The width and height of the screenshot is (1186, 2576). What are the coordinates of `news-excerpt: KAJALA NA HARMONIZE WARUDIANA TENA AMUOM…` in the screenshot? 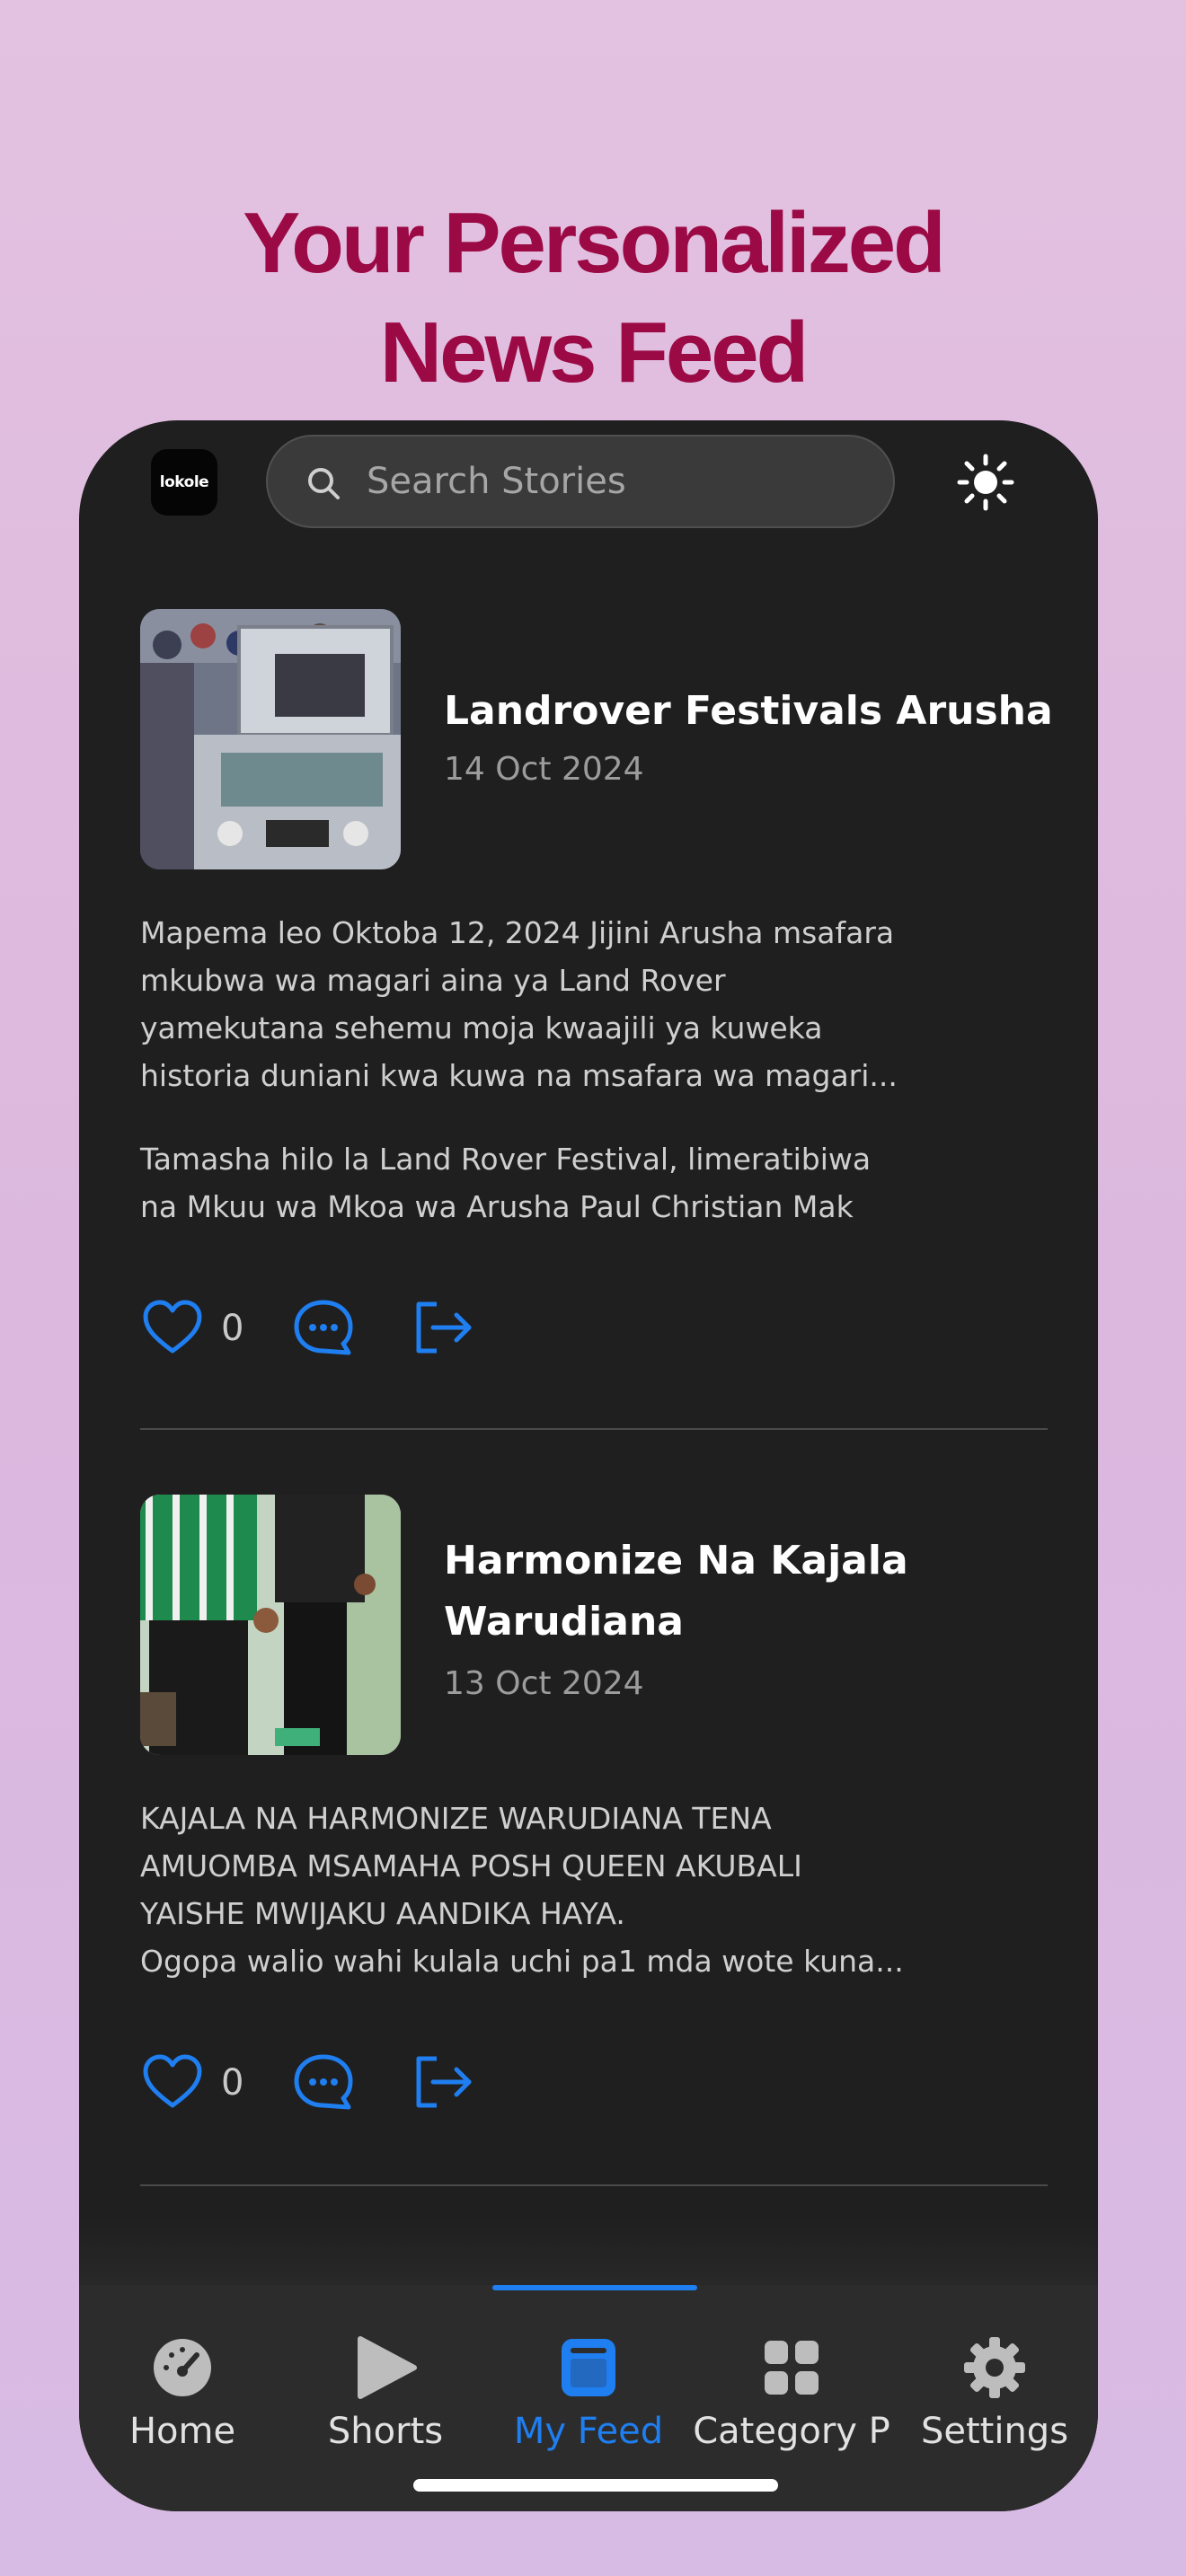 It's located at (522, 1890).